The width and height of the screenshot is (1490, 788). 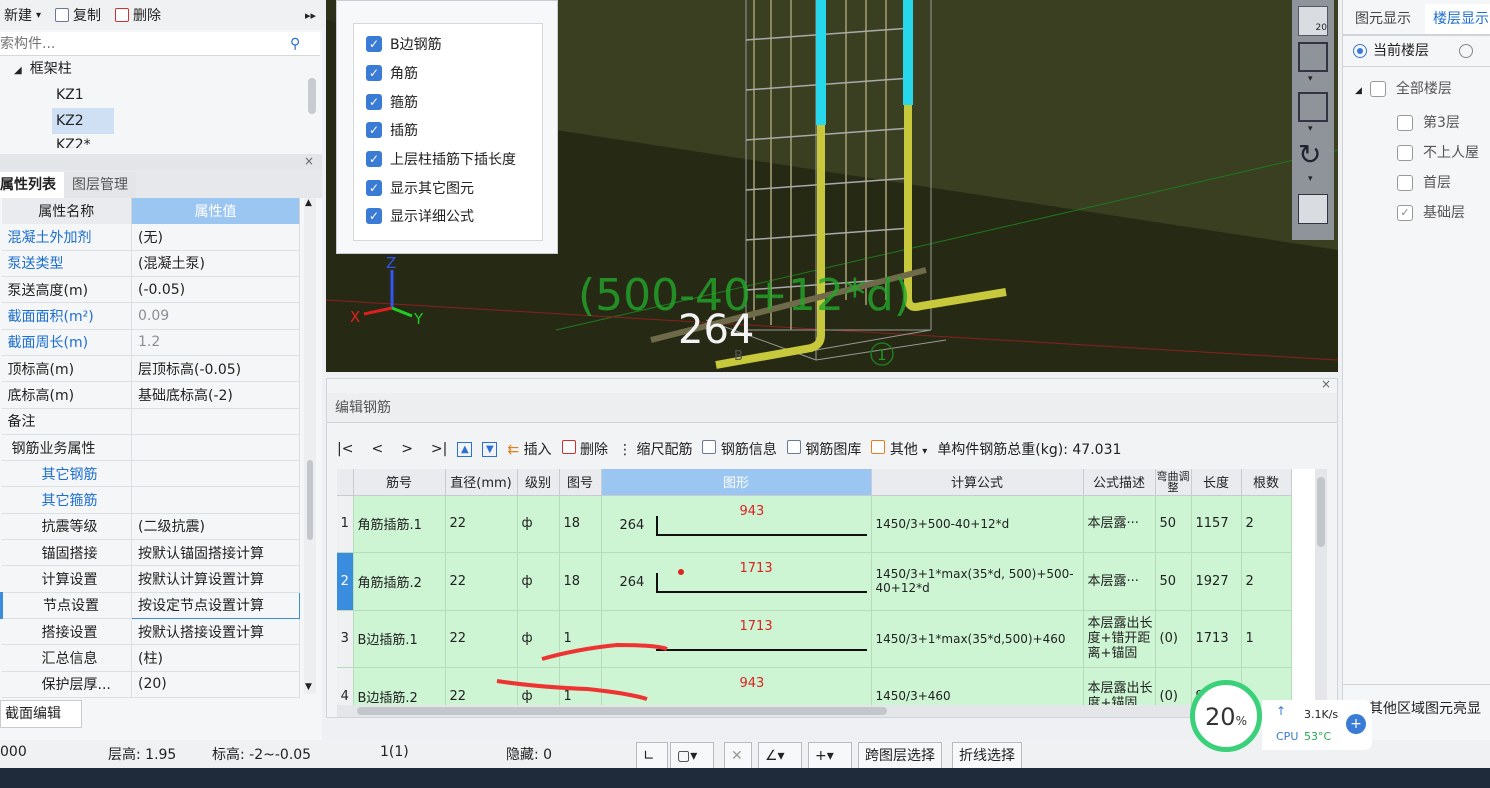 I want to click on table-row: 备注, so click(x=150, y=421).